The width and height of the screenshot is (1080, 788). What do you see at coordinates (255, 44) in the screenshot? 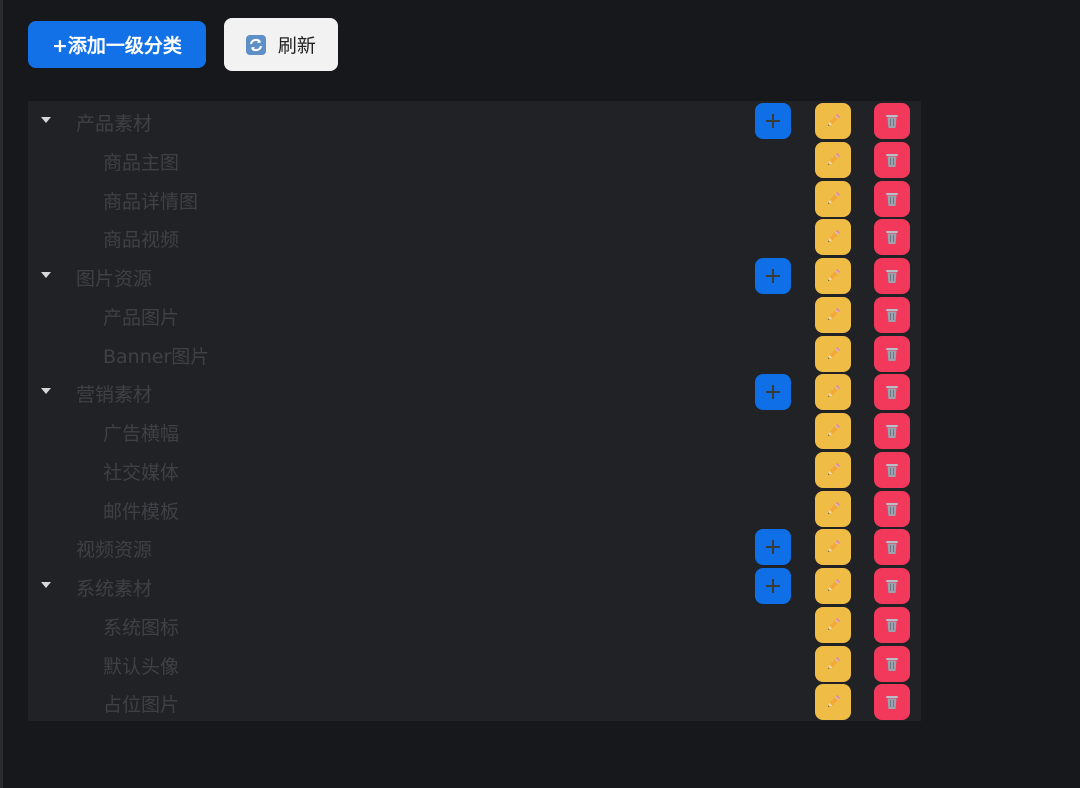
I see `refresh-icon` at bounding box center [255, 44].